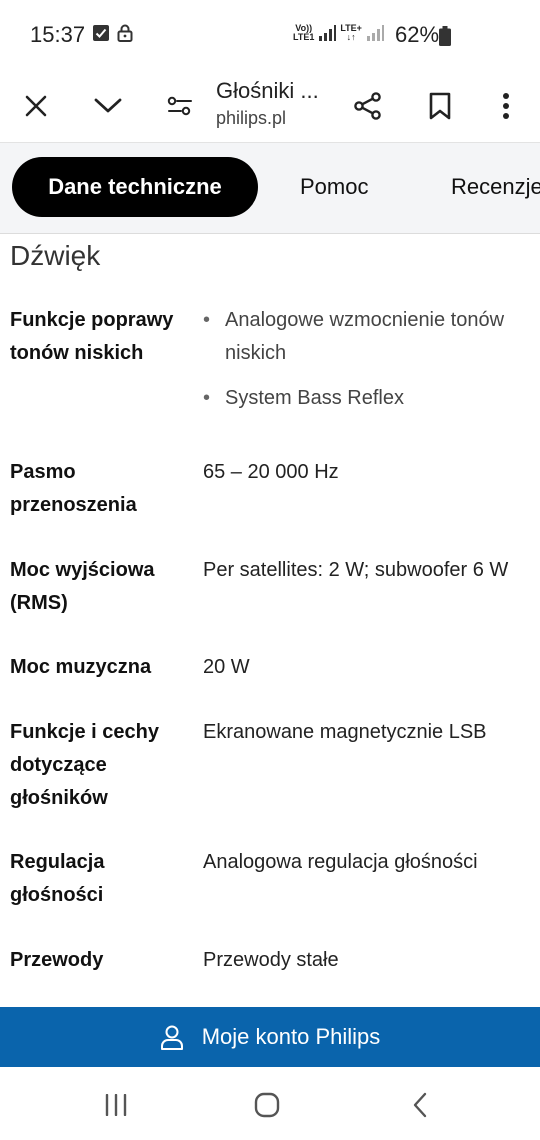 The height and width of the screenshot is (1140, 540). I want to click on spec-value: Analogowa regulacja głośności, so click(340, 862).